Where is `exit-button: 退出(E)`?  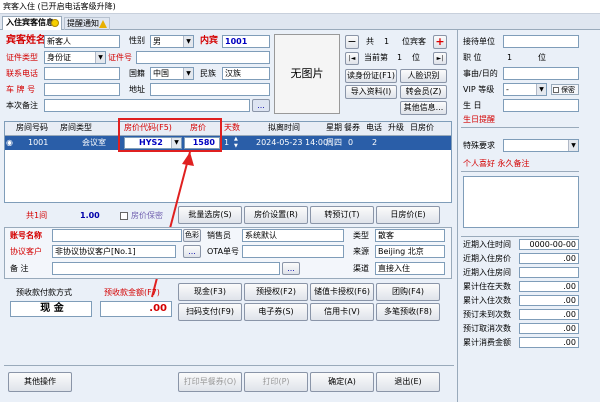 exit-button: 退出(E) is located at coordinates (408, 382).